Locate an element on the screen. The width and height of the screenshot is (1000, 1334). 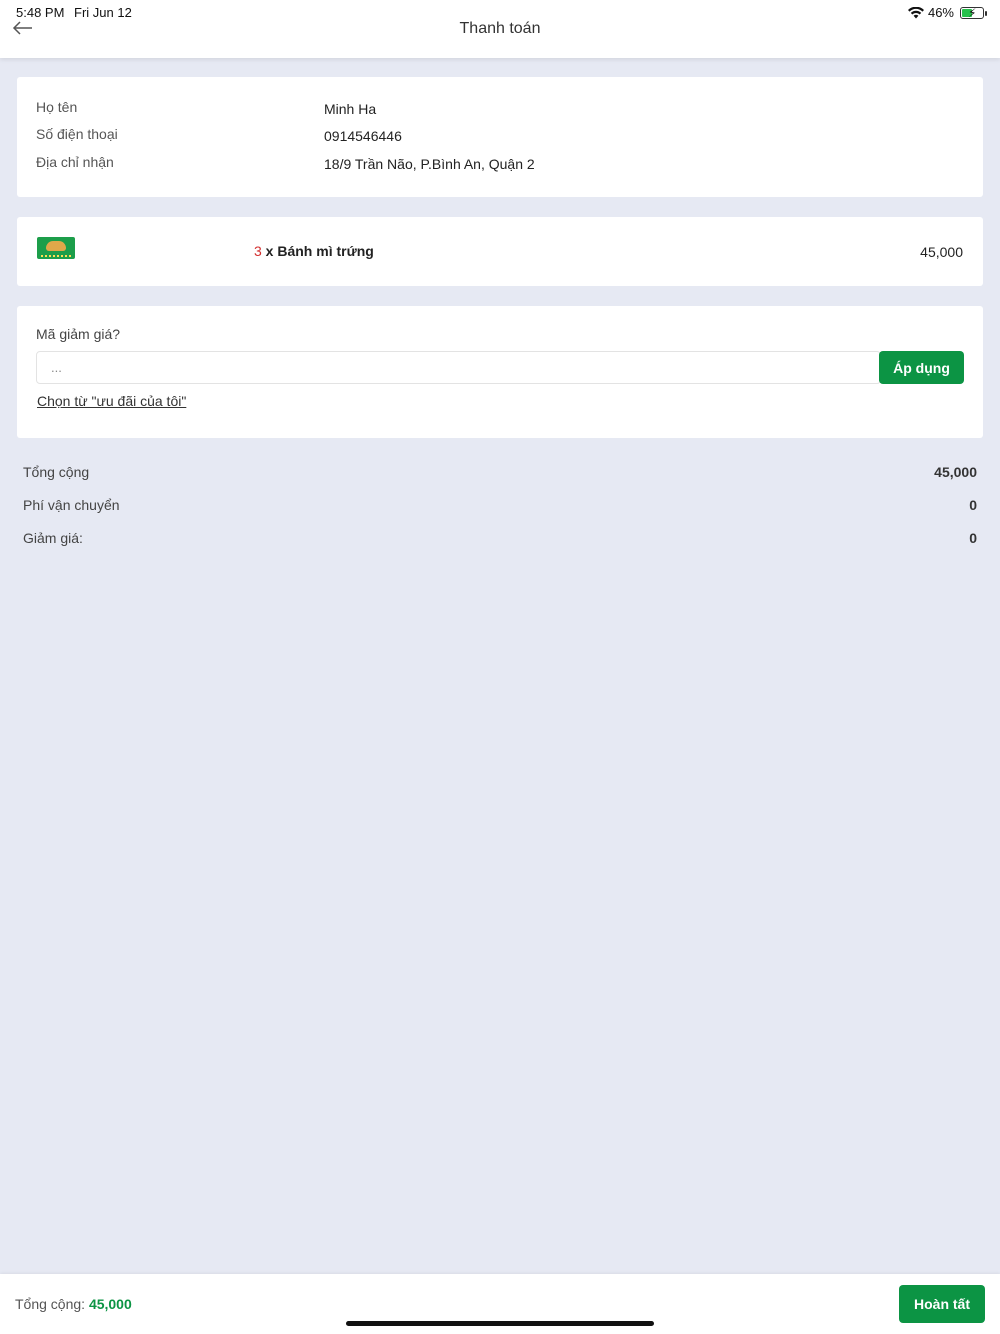
battery-icon: ⚡ is located at coordinates (973, 13).